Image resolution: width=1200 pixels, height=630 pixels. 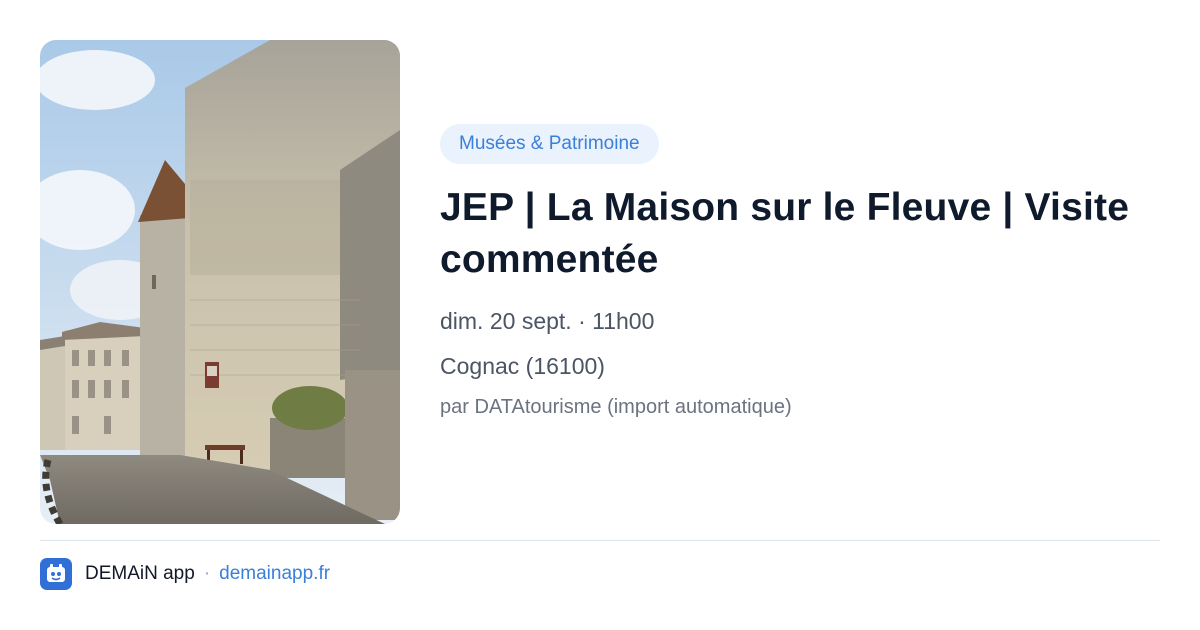 What do you see at coordinates (56, 574) in the screenshot?
I see `demain-app-logo-icon` at bounding box center [56, 574].